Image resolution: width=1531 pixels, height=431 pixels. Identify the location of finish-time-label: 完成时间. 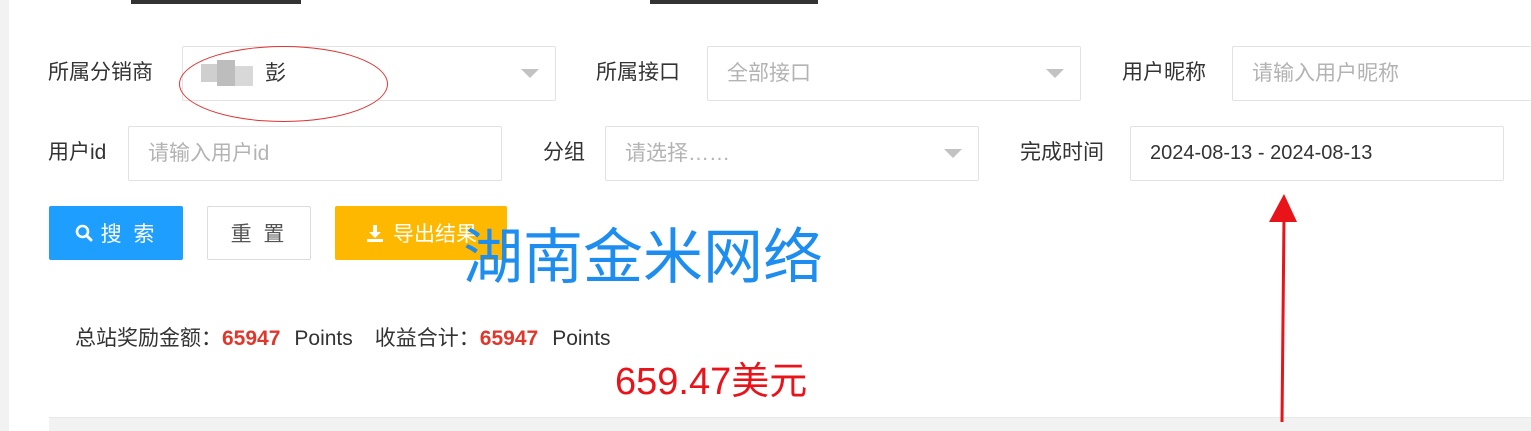
(1062, 152).